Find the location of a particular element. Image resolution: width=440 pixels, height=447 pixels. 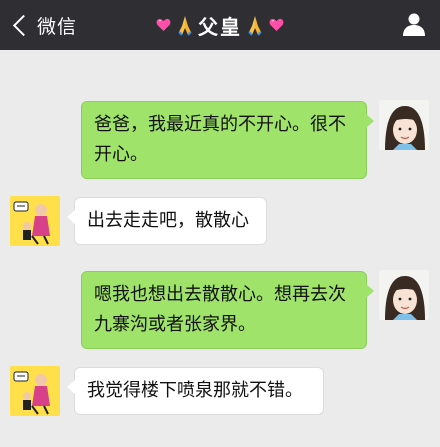

chat-title: 父皇 is located at coordinates (220, 25).